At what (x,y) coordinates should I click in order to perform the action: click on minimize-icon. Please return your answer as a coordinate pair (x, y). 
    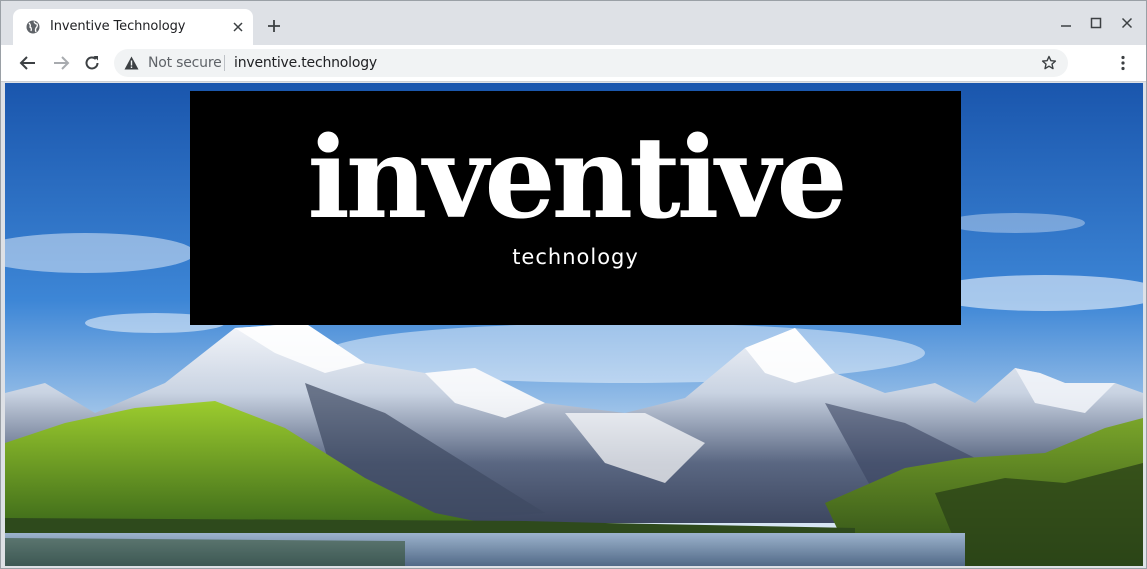
    Looking at the image, I should click on (1066, 23).